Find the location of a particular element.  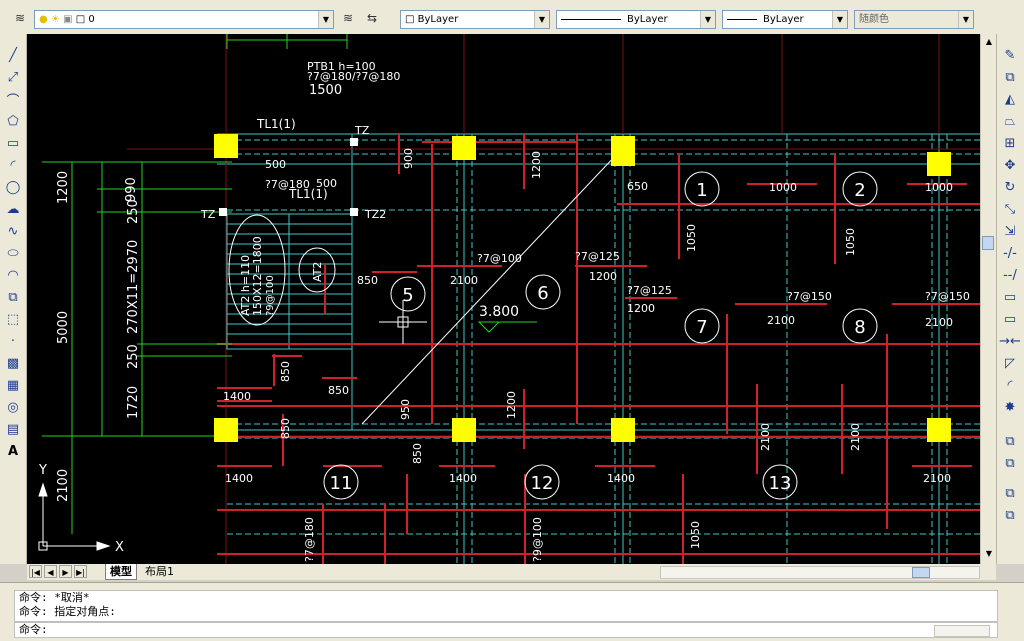

hatch-icon: ▩ is located at coordinates (13, 363).